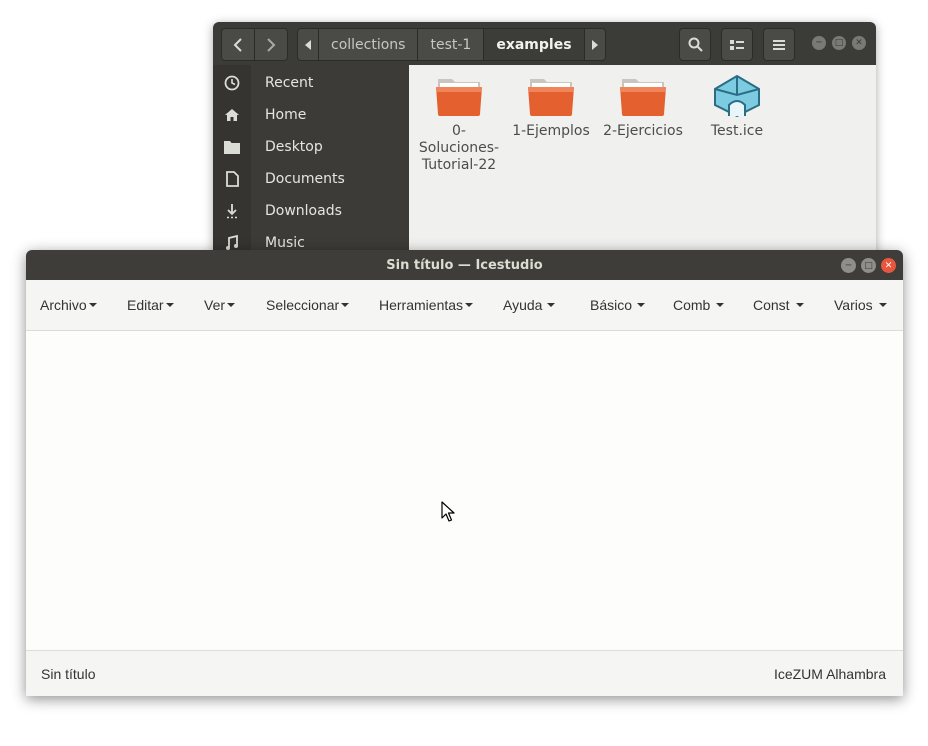  I want to click on window-title: Sin título — Icestudio, so click(464, 265).